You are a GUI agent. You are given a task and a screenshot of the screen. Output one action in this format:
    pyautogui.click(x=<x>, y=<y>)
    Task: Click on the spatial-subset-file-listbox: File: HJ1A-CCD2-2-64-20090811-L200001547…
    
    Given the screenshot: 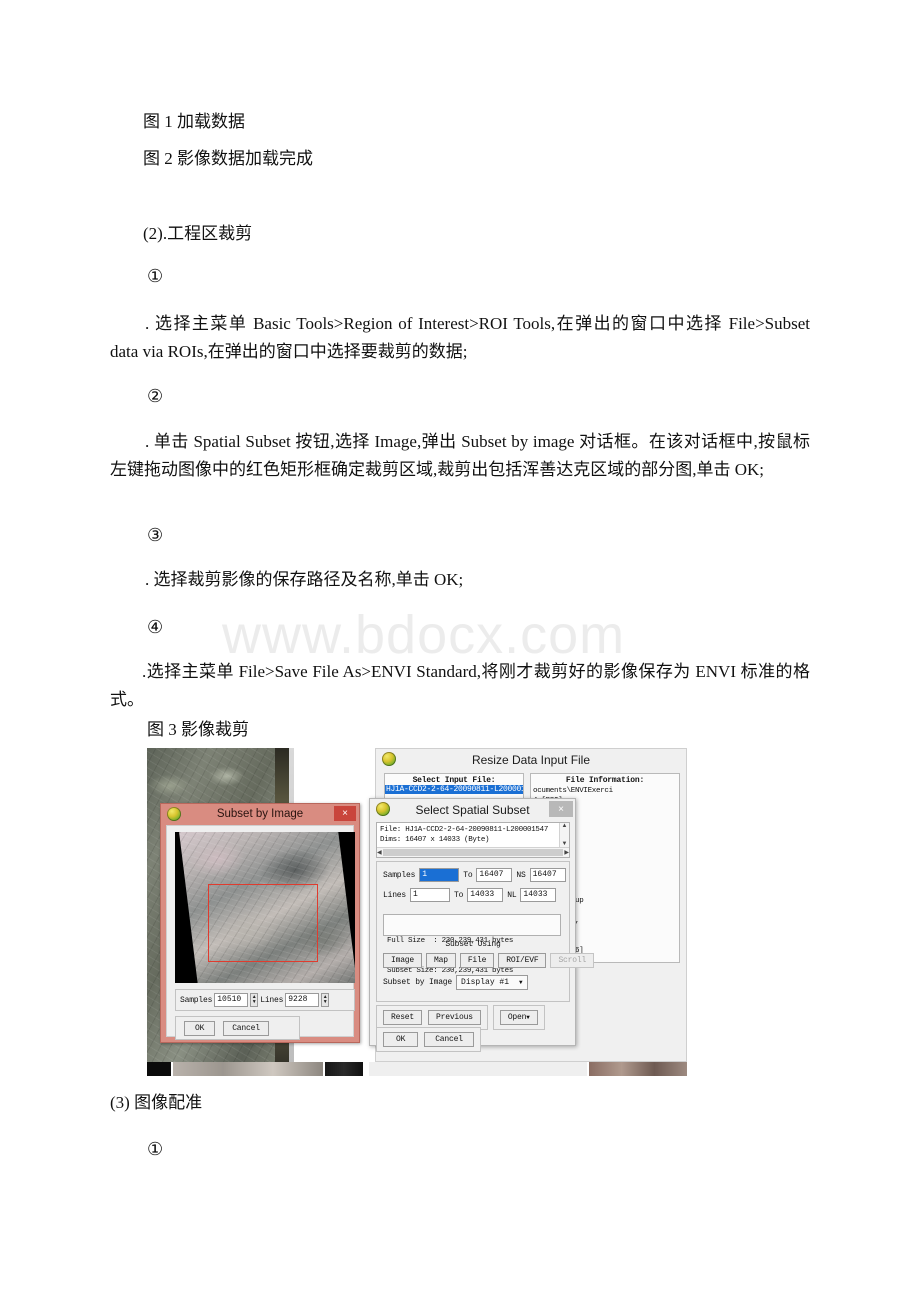 What is the action you would take?
    pyautogui.click(x=473, y=840)
    